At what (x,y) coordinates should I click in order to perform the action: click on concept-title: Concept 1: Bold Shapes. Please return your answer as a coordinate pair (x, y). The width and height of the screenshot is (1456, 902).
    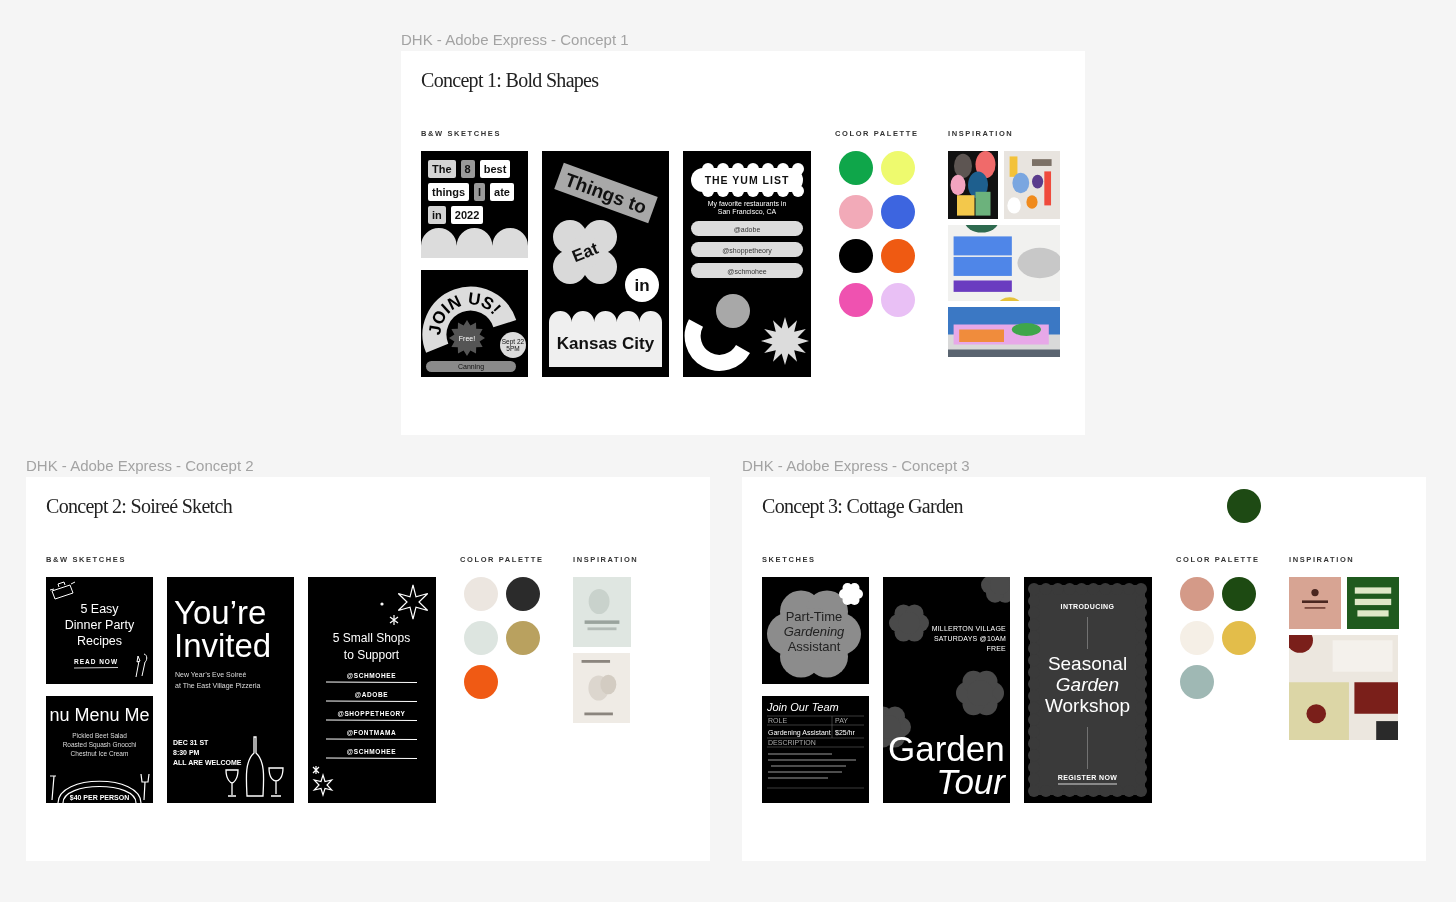
    Looking at the image, I should click on (510, 80).